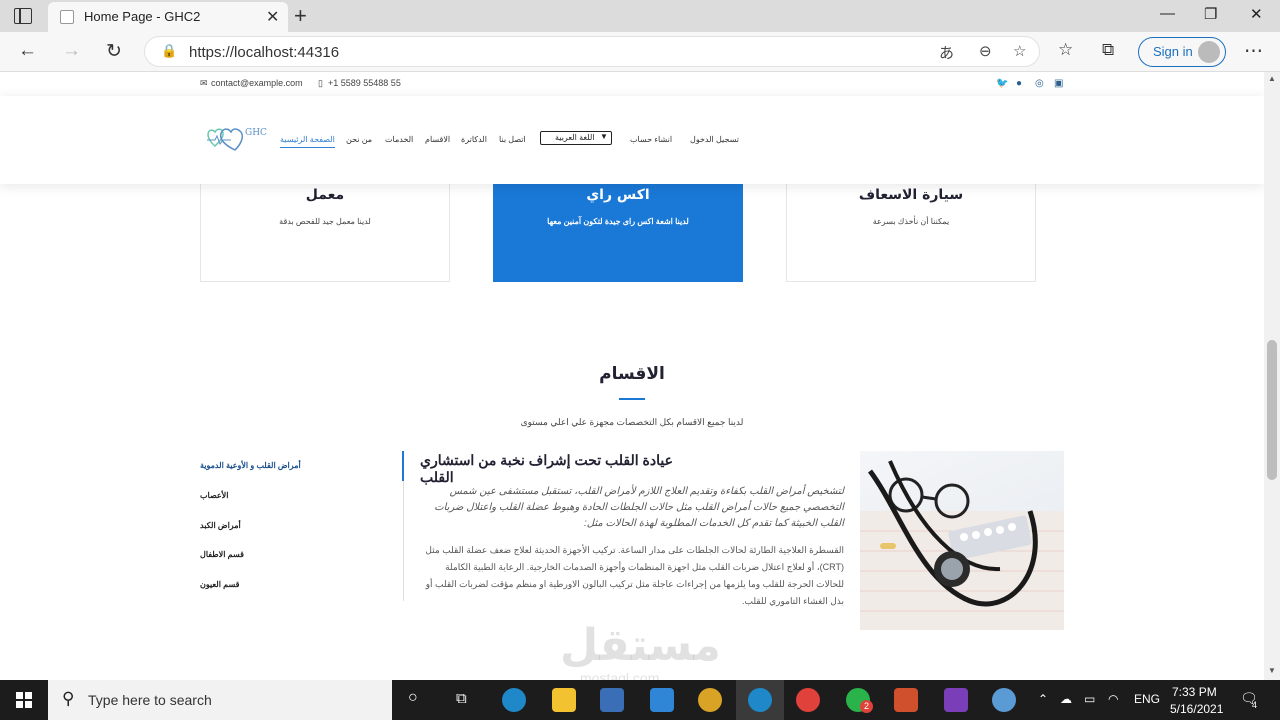 This screenshot has height=720, width=1280. What do you see at coordinates (906, 700) in the screenshot?
I see `powerpoint-icon` at bounding box center [906, 700].